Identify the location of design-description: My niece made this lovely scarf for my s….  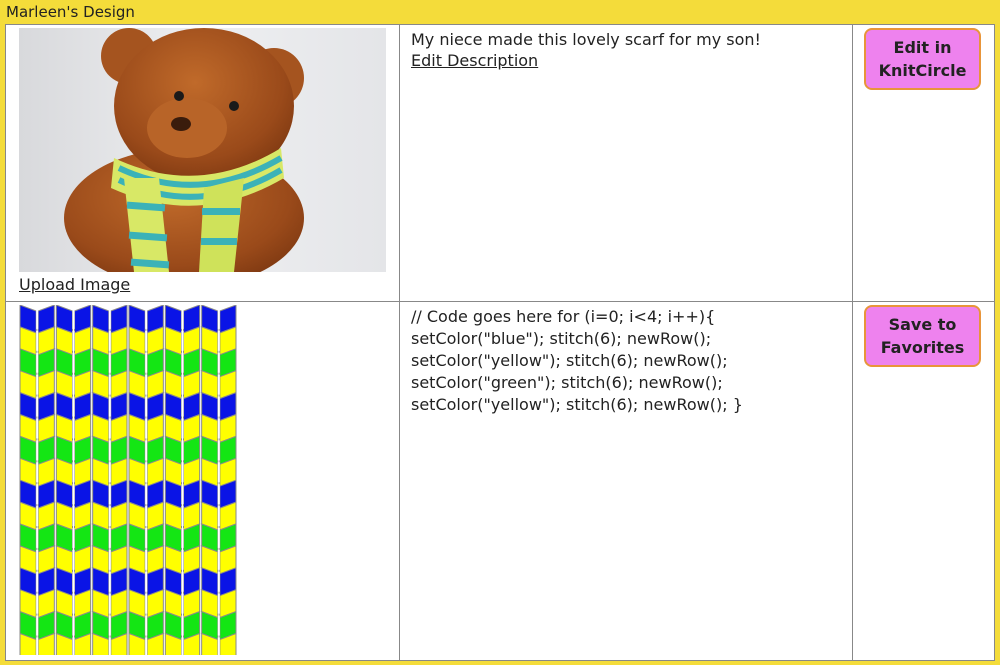
(586, 39).